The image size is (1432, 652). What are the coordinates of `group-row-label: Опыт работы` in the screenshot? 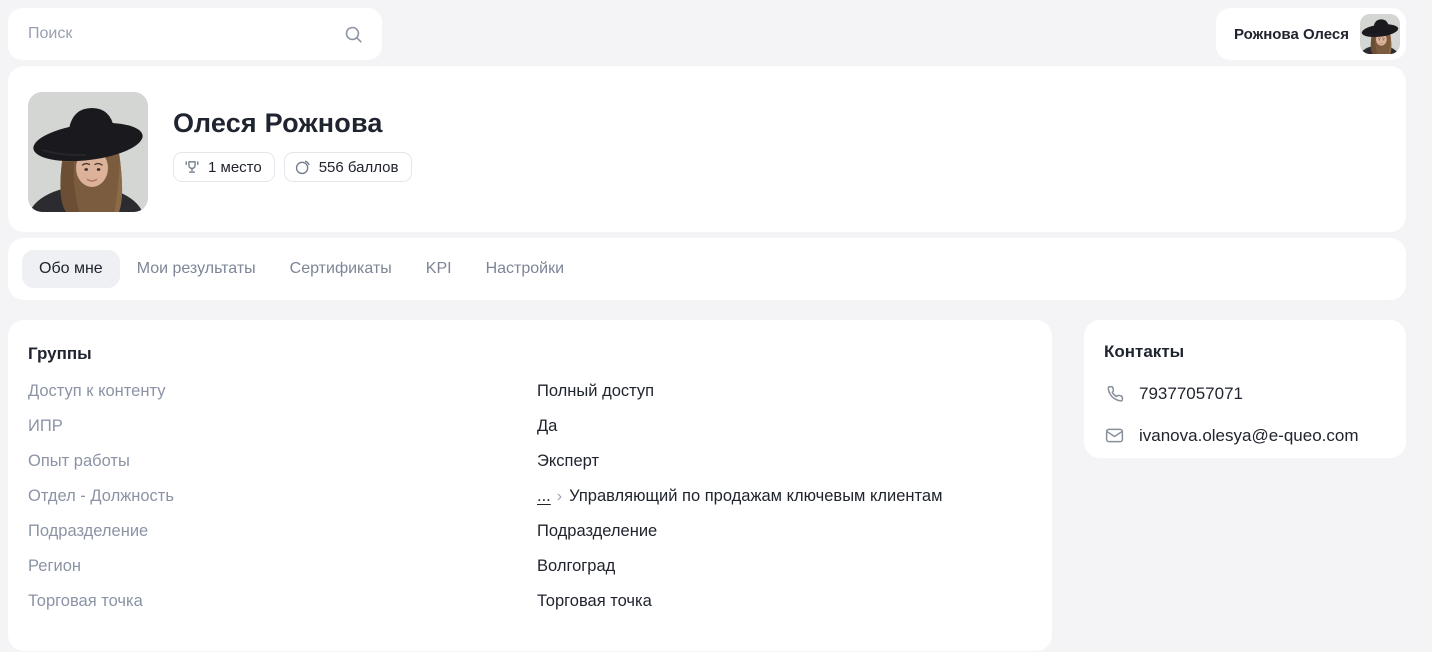 It's located at (79, 461).